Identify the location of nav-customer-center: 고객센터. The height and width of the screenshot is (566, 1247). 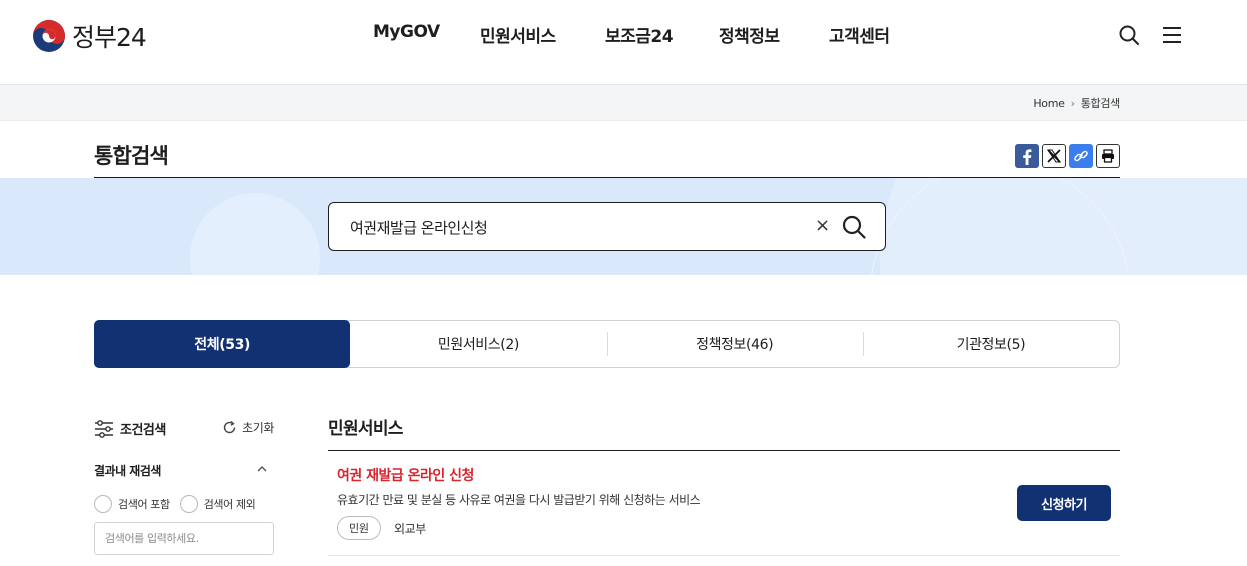
(869, 34).